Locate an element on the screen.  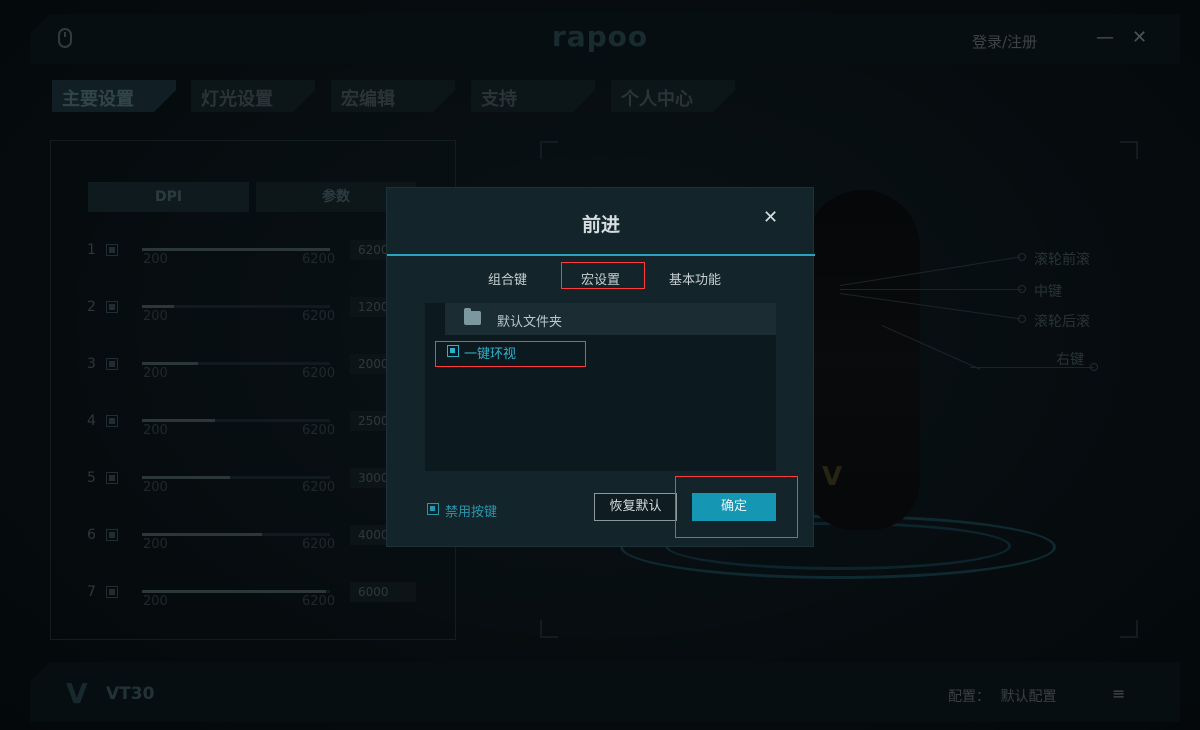
macro-list: 默认文件夹 is located at coordinates (600, 387).